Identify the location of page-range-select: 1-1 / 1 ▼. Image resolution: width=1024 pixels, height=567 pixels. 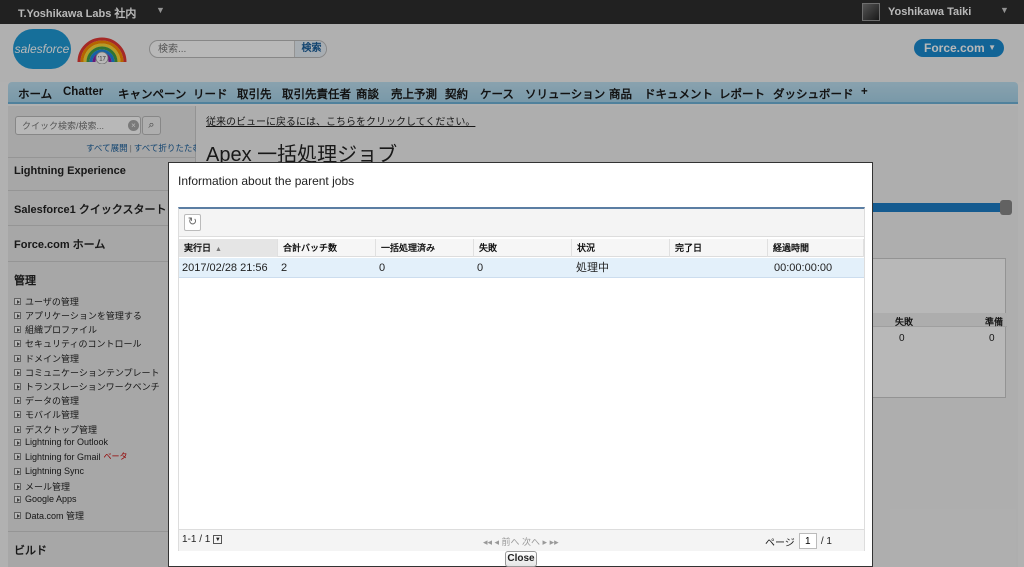
(202, 539).